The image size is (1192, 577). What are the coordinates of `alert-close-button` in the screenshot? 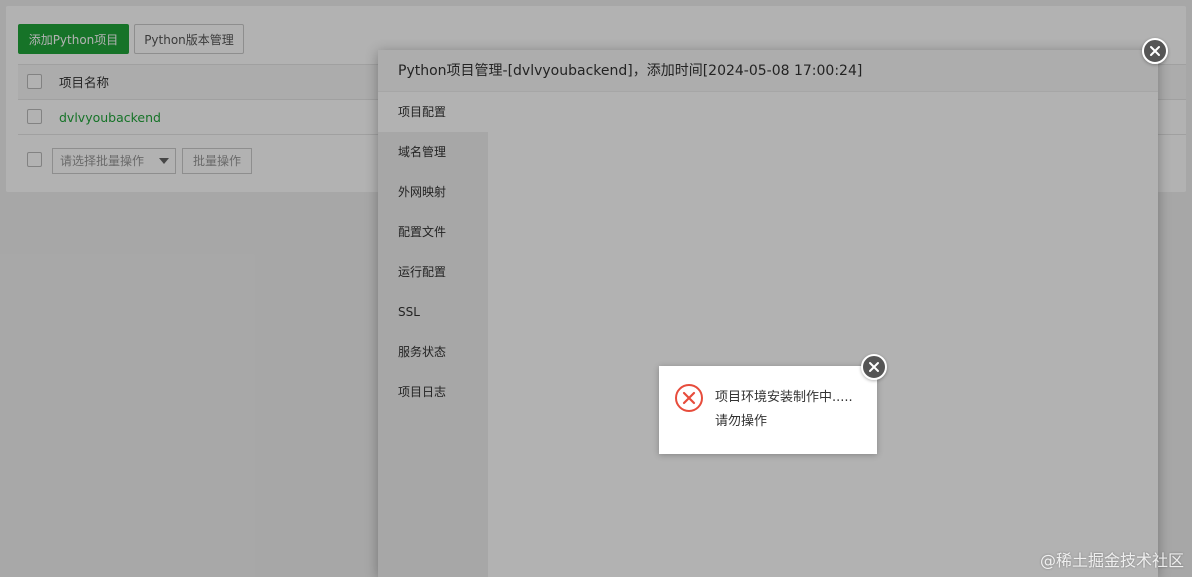 It's located at (874, 367).